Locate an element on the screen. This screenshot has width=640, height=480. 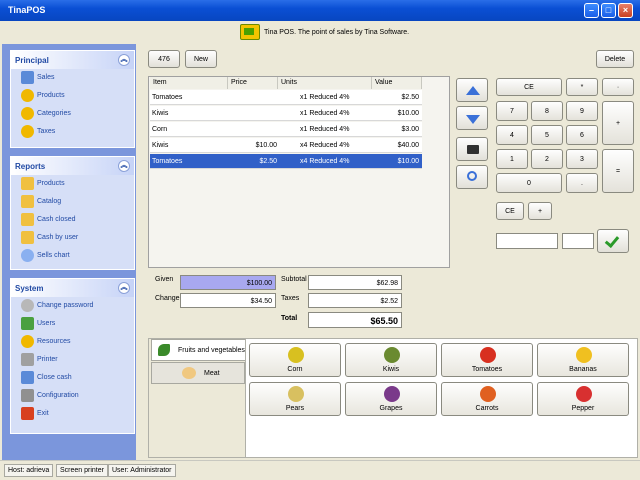
cell-item: Tomatoes is located at coordinates (167, 161).